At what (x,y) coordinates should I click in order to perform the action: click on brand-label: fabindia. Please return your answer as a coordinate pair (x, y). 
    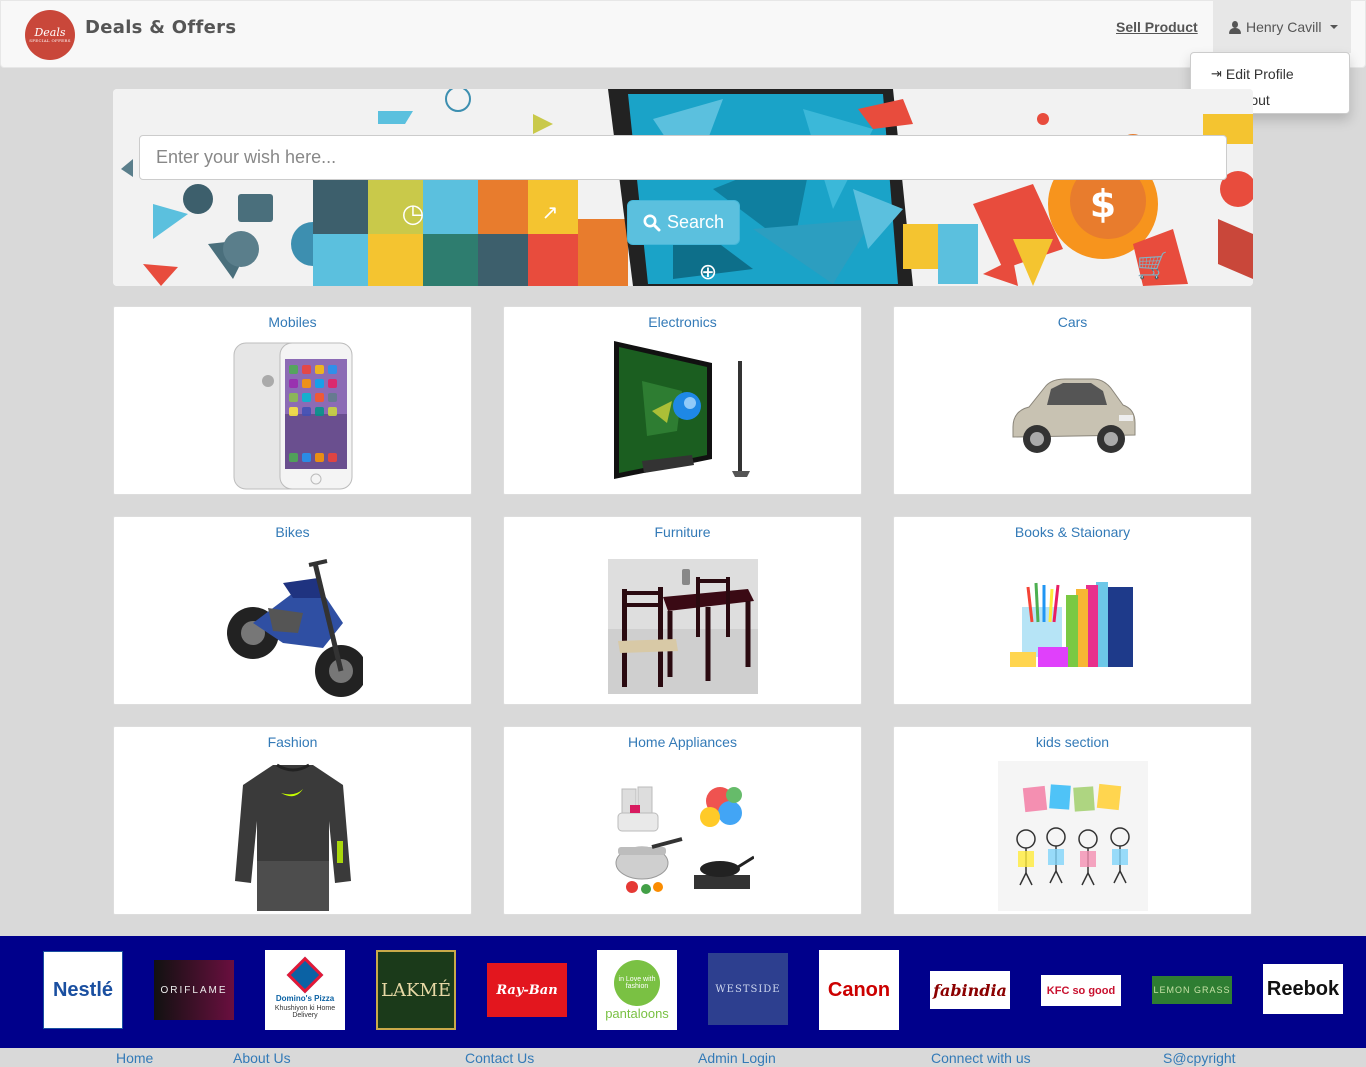
    Looking at the image, I should click on (970, 990).